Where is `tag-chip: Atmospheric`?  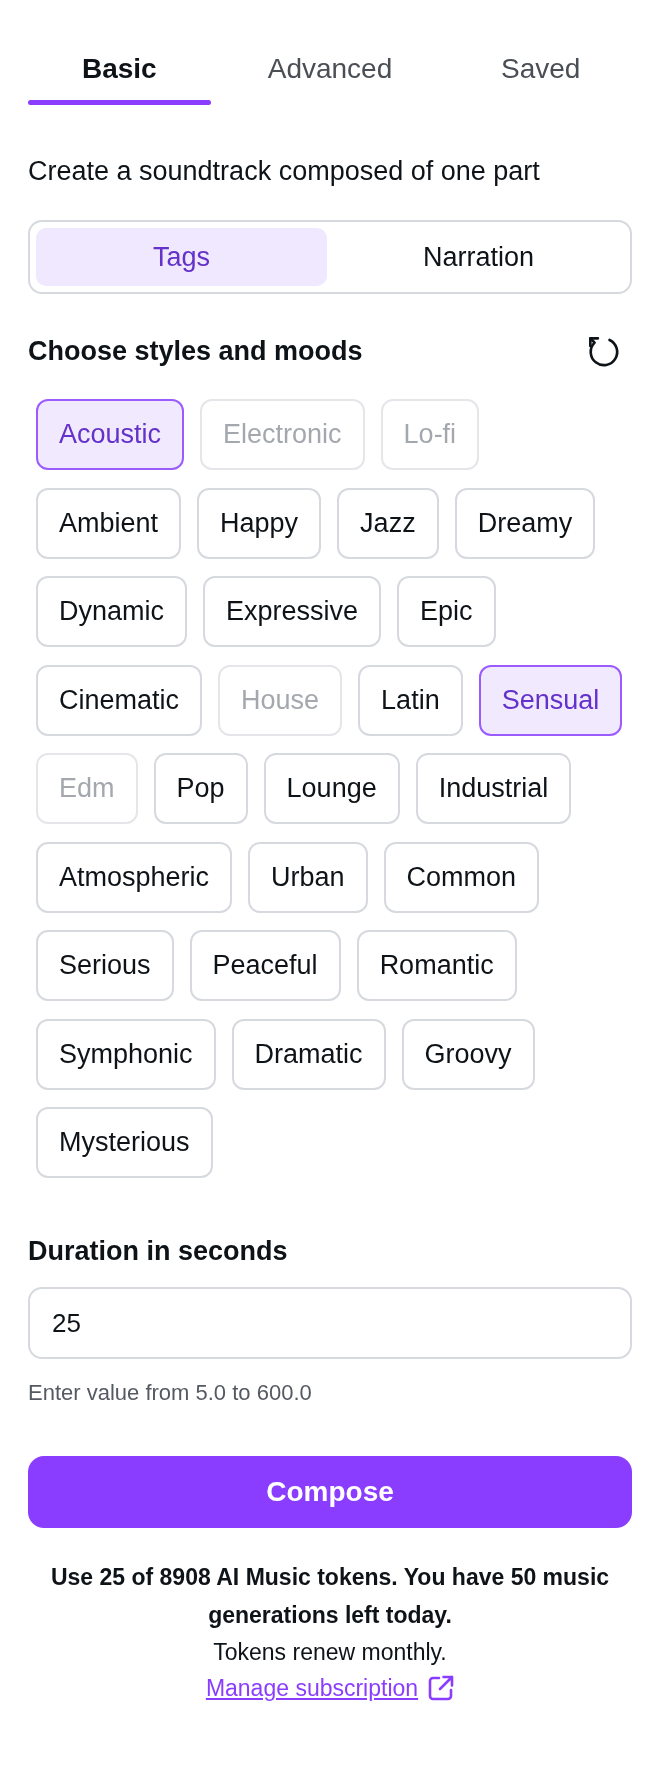 tag-chip: Atmospheric is located at coordinates (134, 877).